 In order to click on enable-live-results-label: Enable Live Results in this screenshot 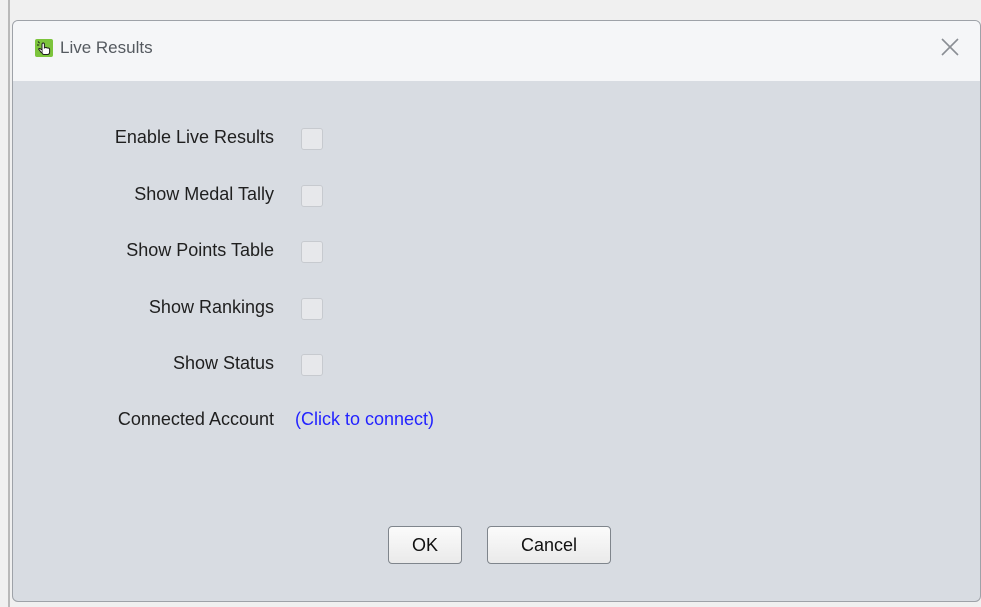, I will do `click(194, 137)`.